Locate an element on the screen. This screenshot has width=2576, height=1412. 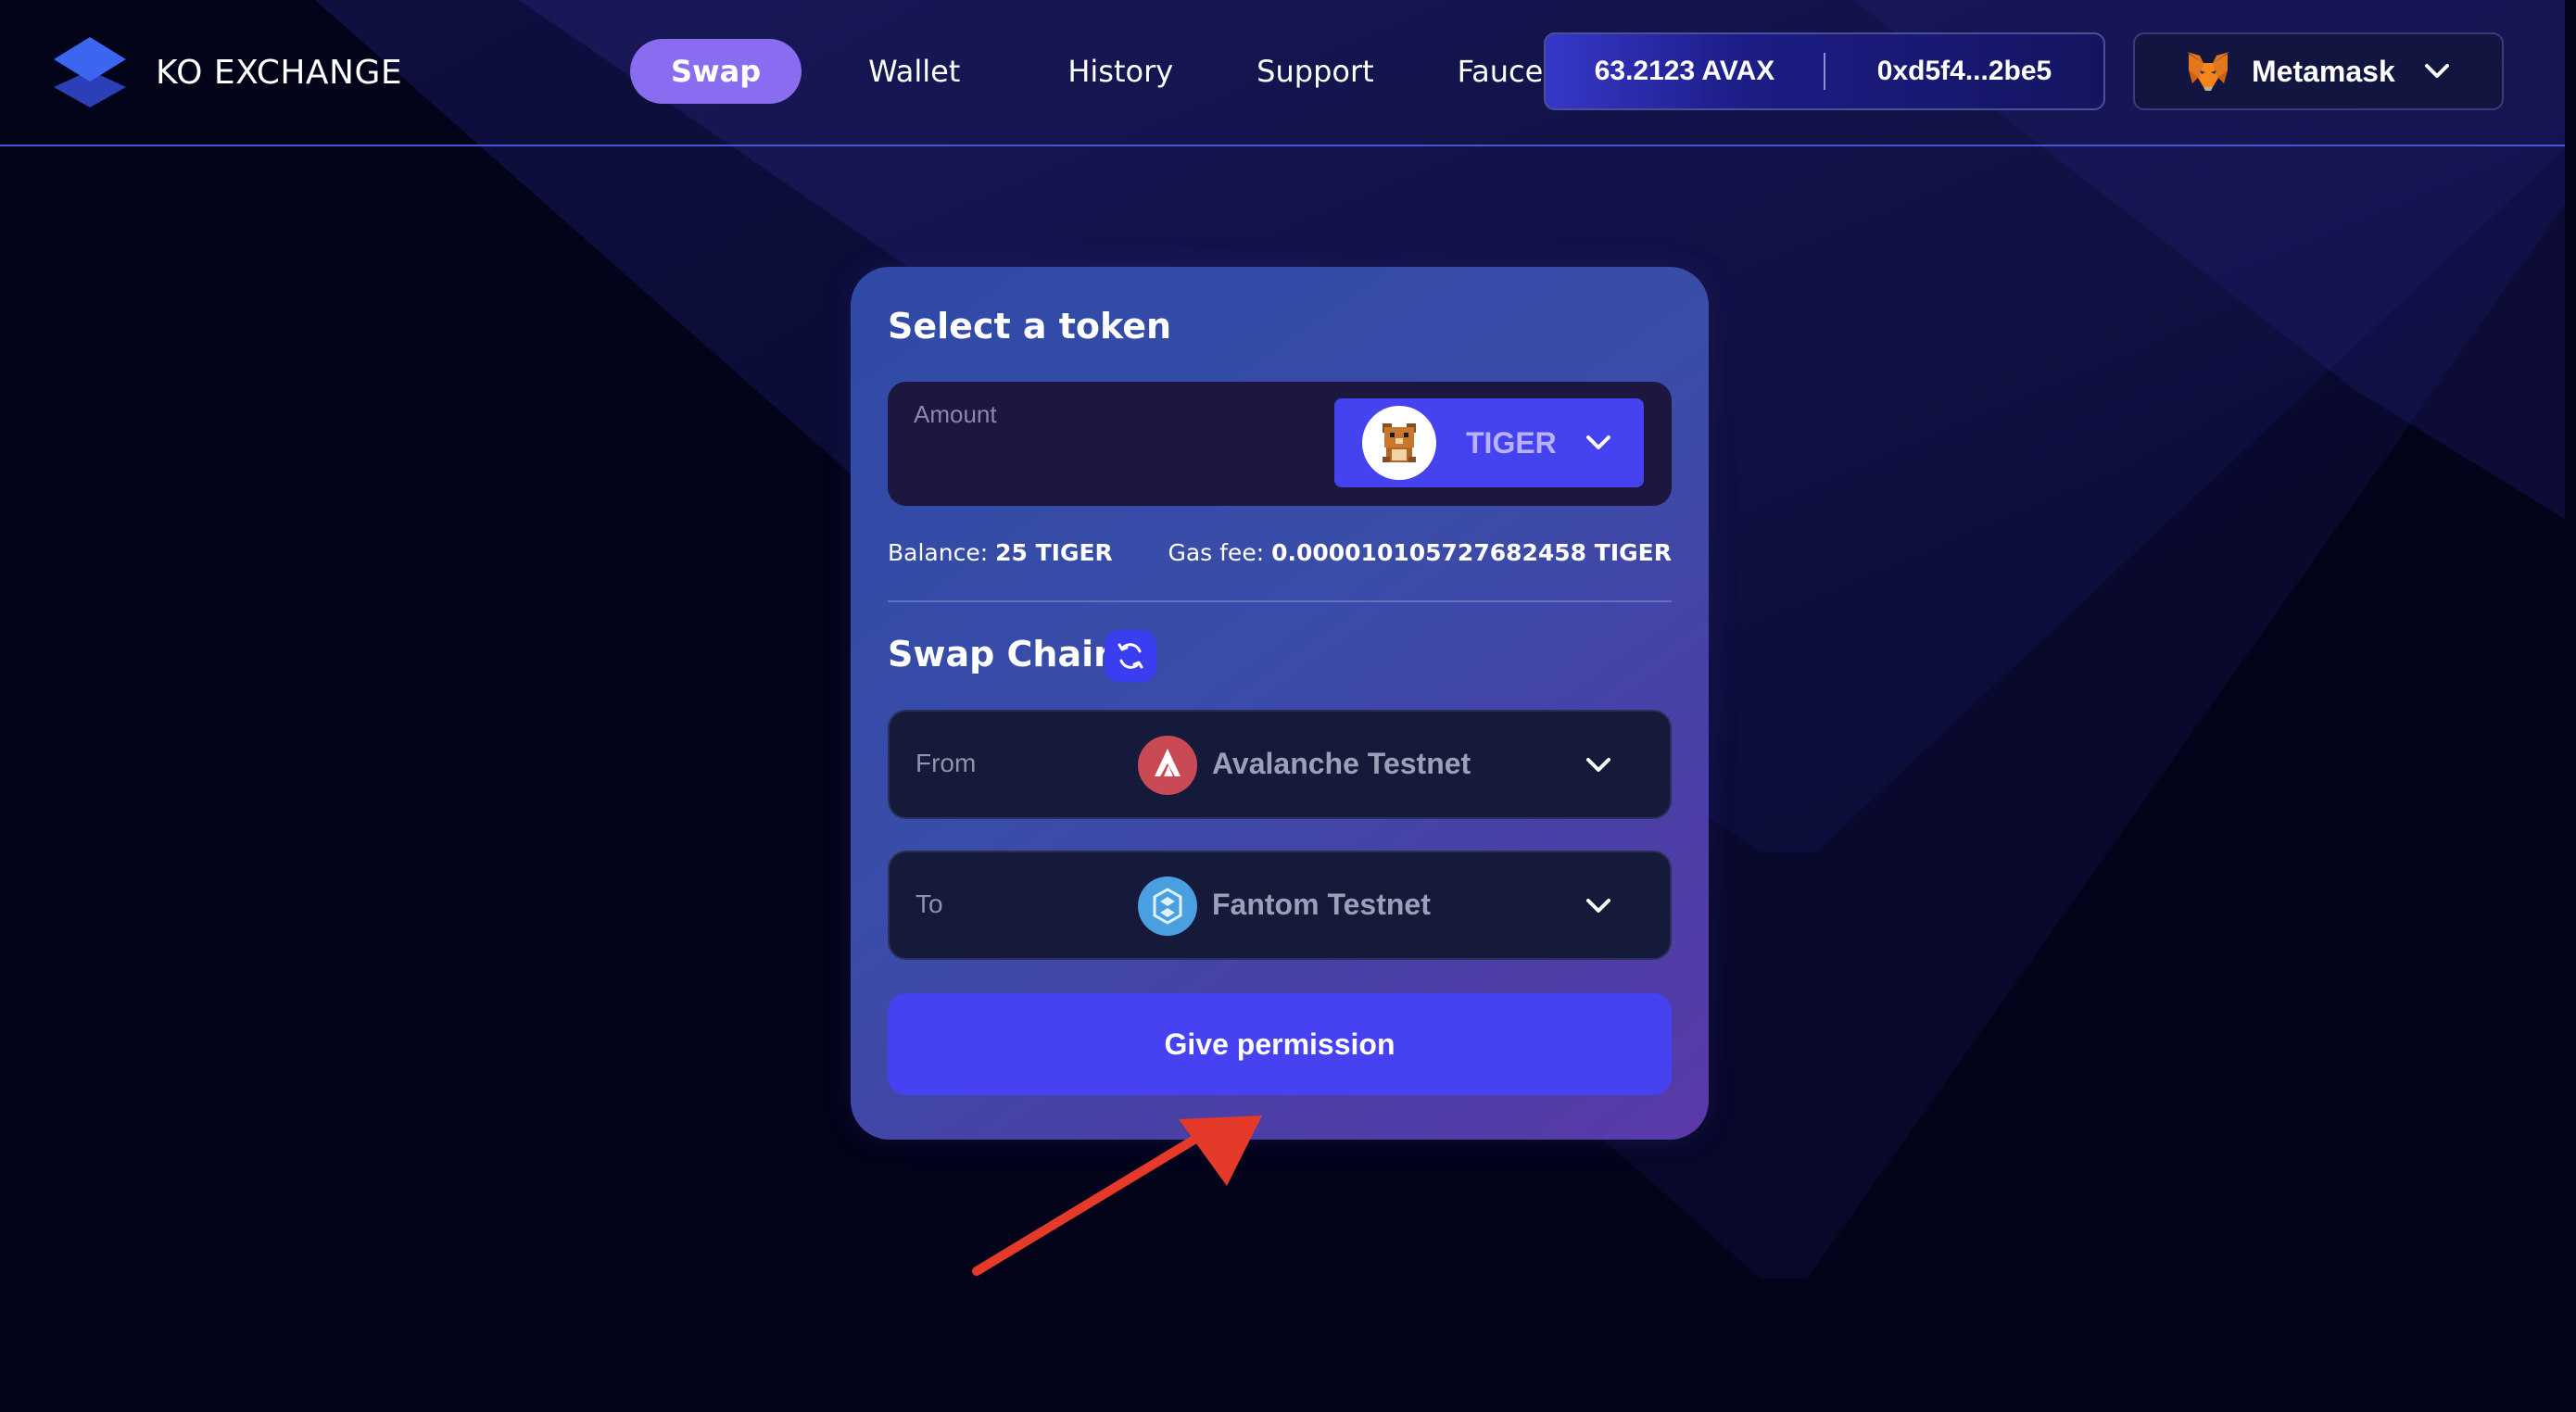
wallet-selector: Metamask is located at coordinates (2318, 71).